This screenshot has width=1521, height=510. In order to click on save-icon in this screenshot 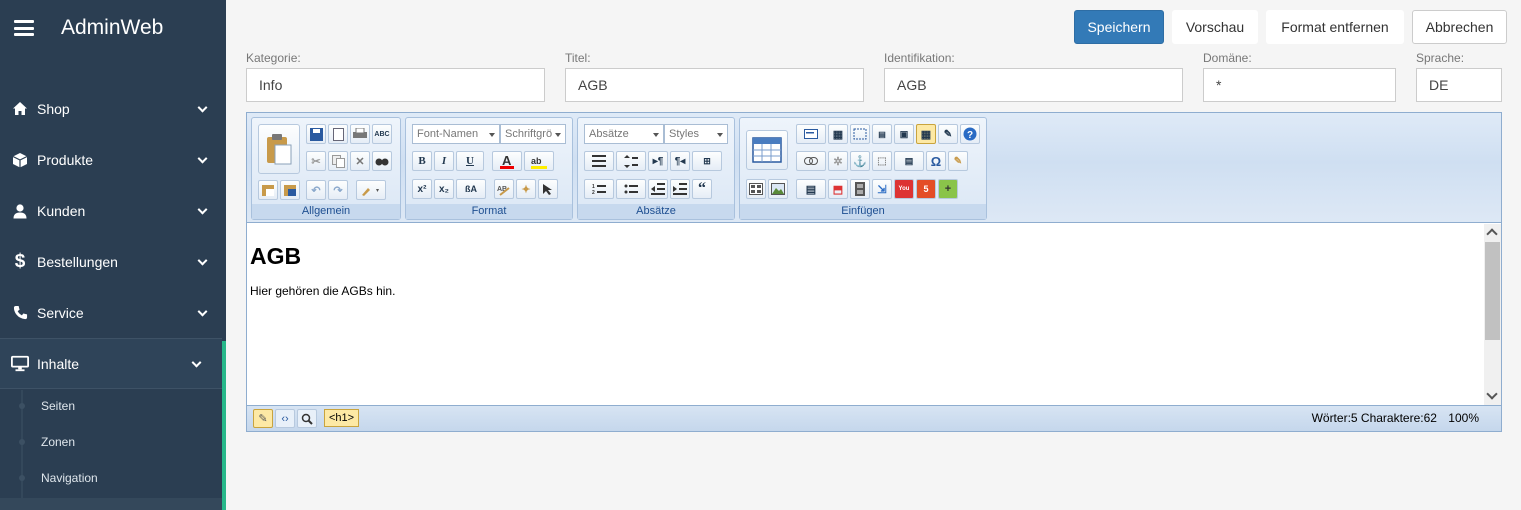, I will do `click(316, 134)`.